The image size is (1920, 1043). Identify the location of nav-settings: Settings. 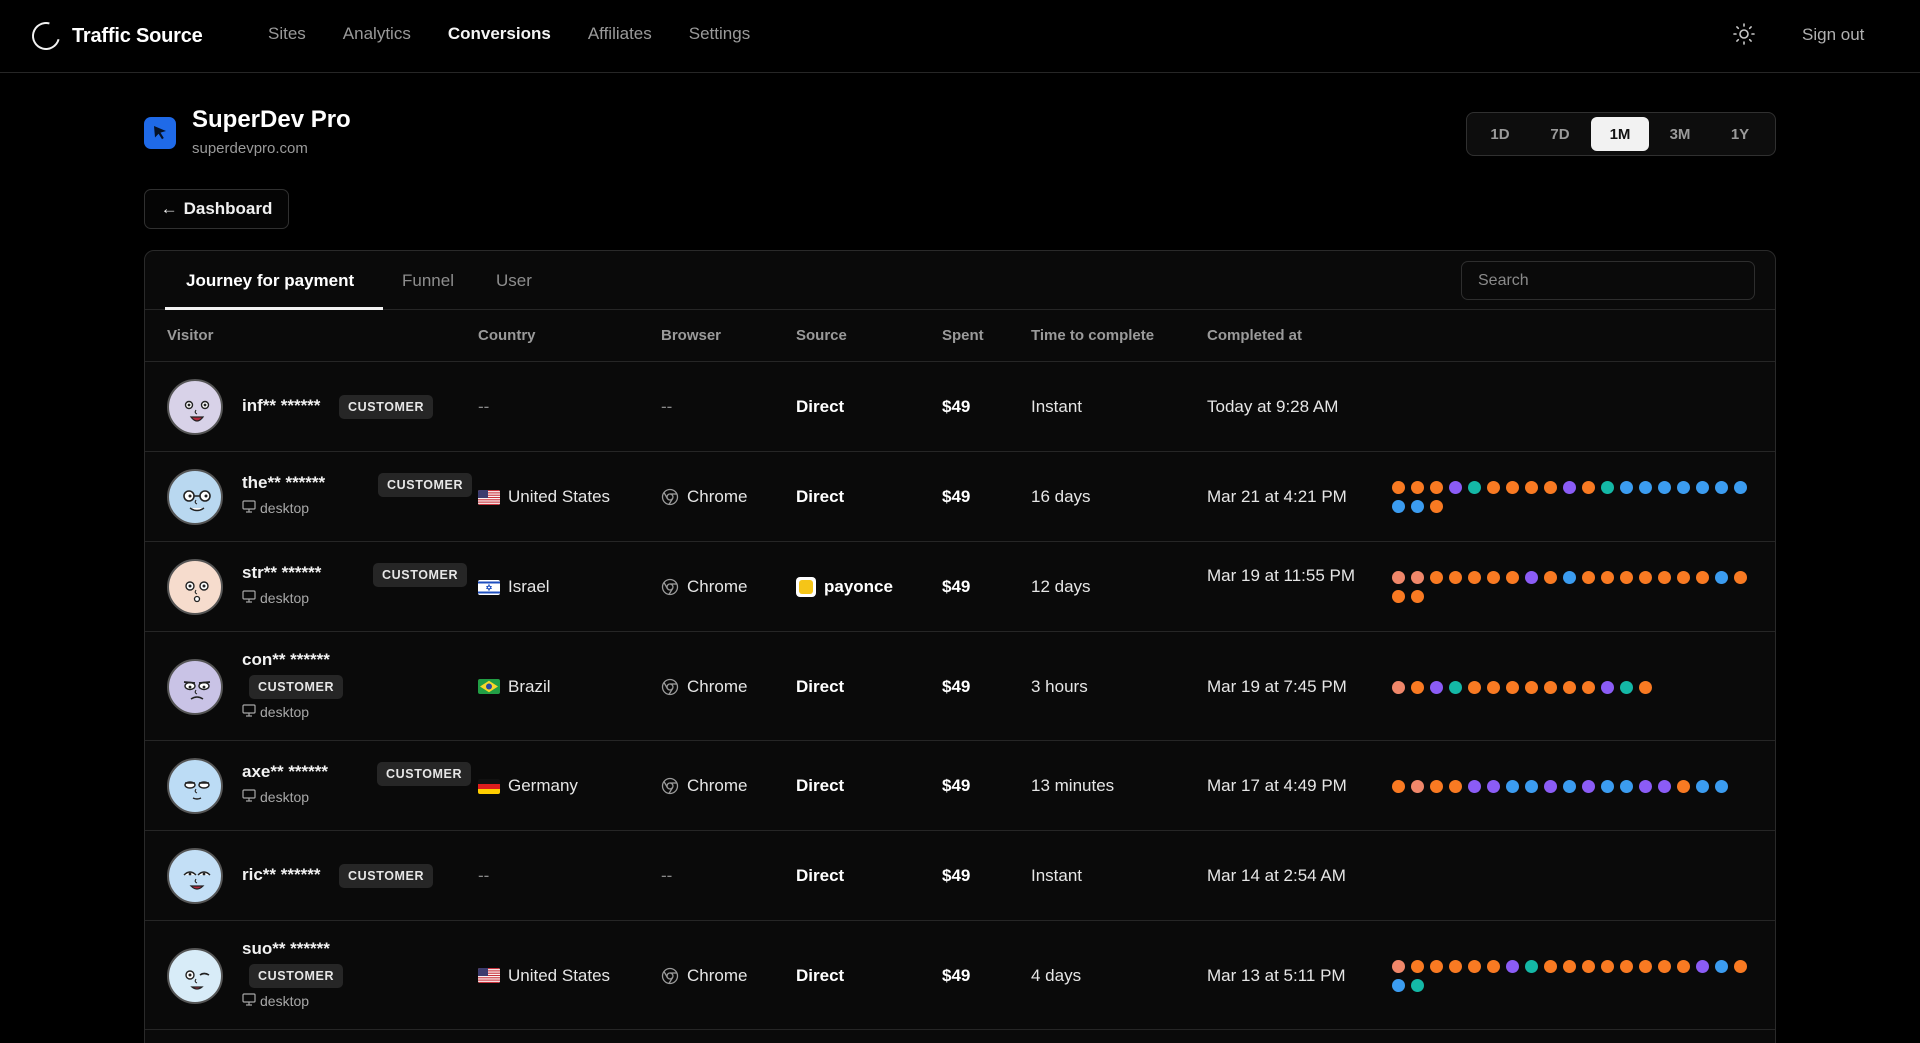
(719, 34).